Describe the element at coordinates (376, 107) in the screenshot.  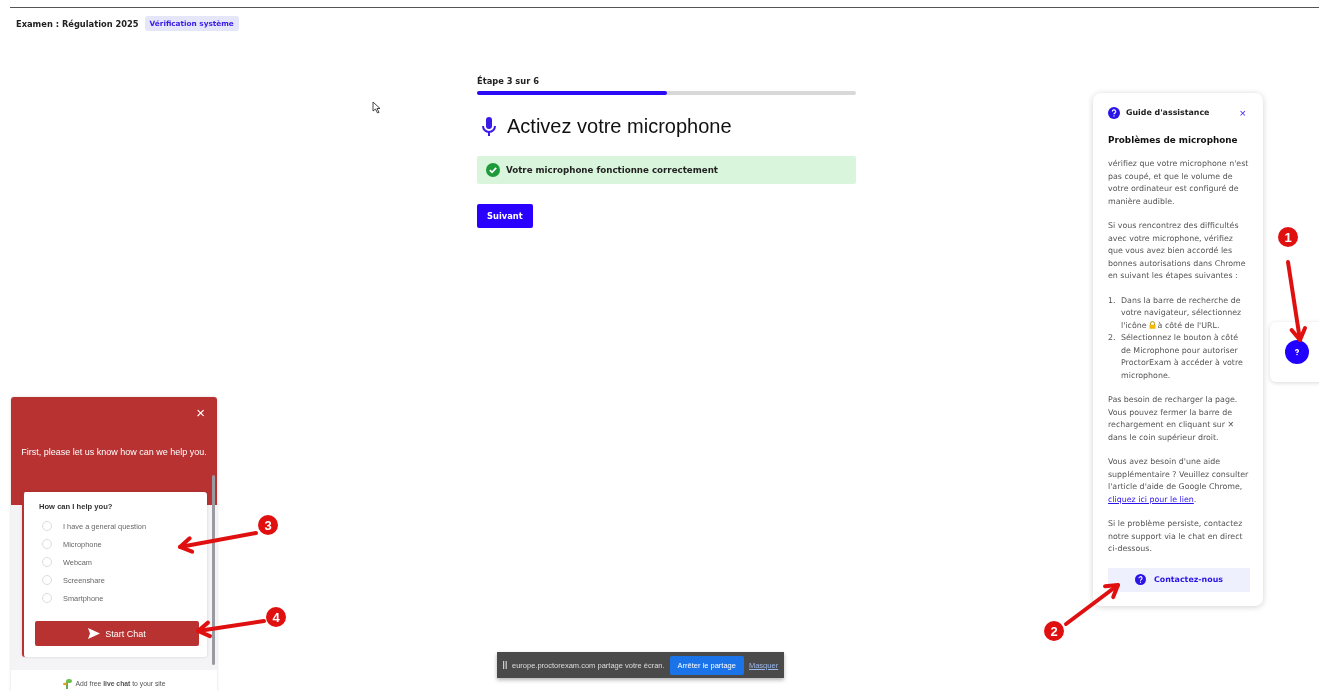
I see `cursor-icon` at that location.